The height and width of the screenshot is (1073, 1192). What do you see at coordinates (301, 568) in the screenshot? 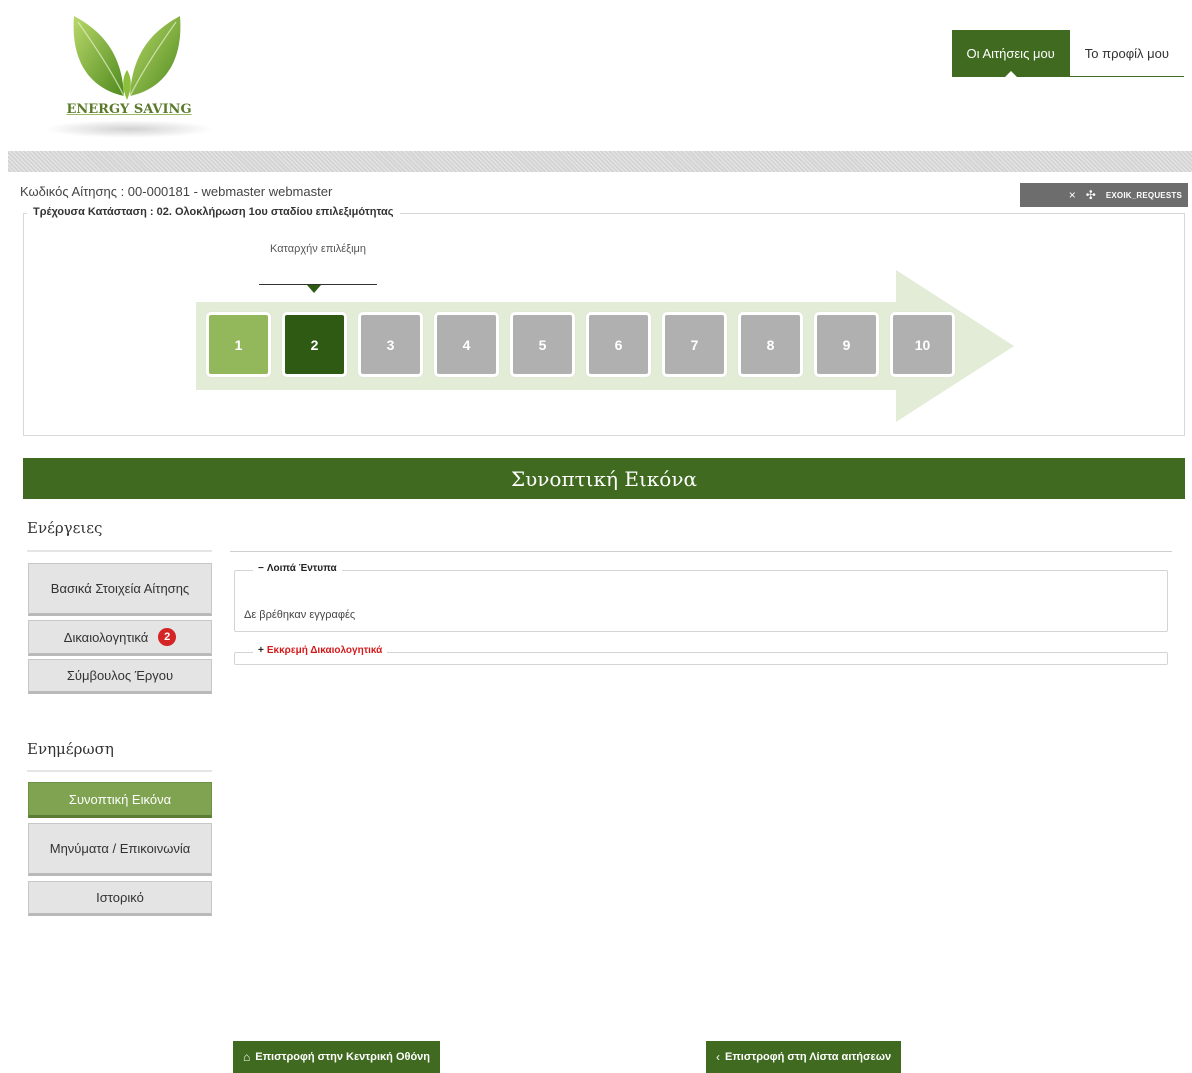
I see `other-forms-title: Λοιπά Έντυπα` at bounding box center [301, 568].